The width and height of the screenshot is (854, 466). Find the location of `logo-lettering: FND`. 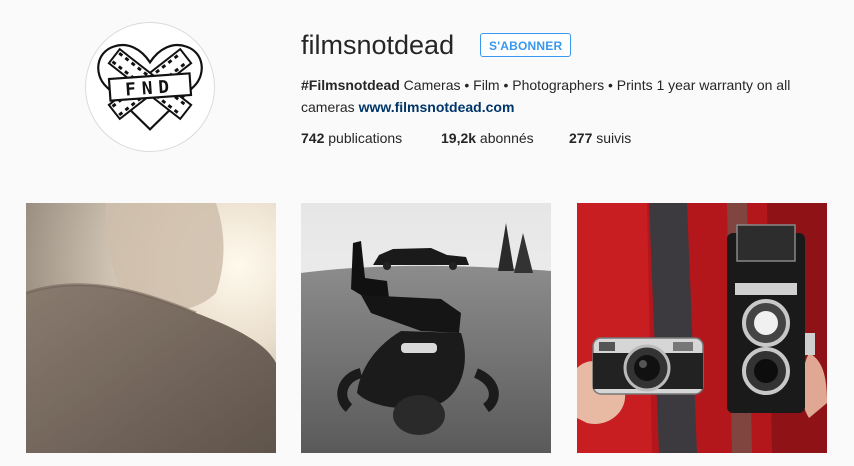

logo-lettering: FND is located at coordinates (150, 88).